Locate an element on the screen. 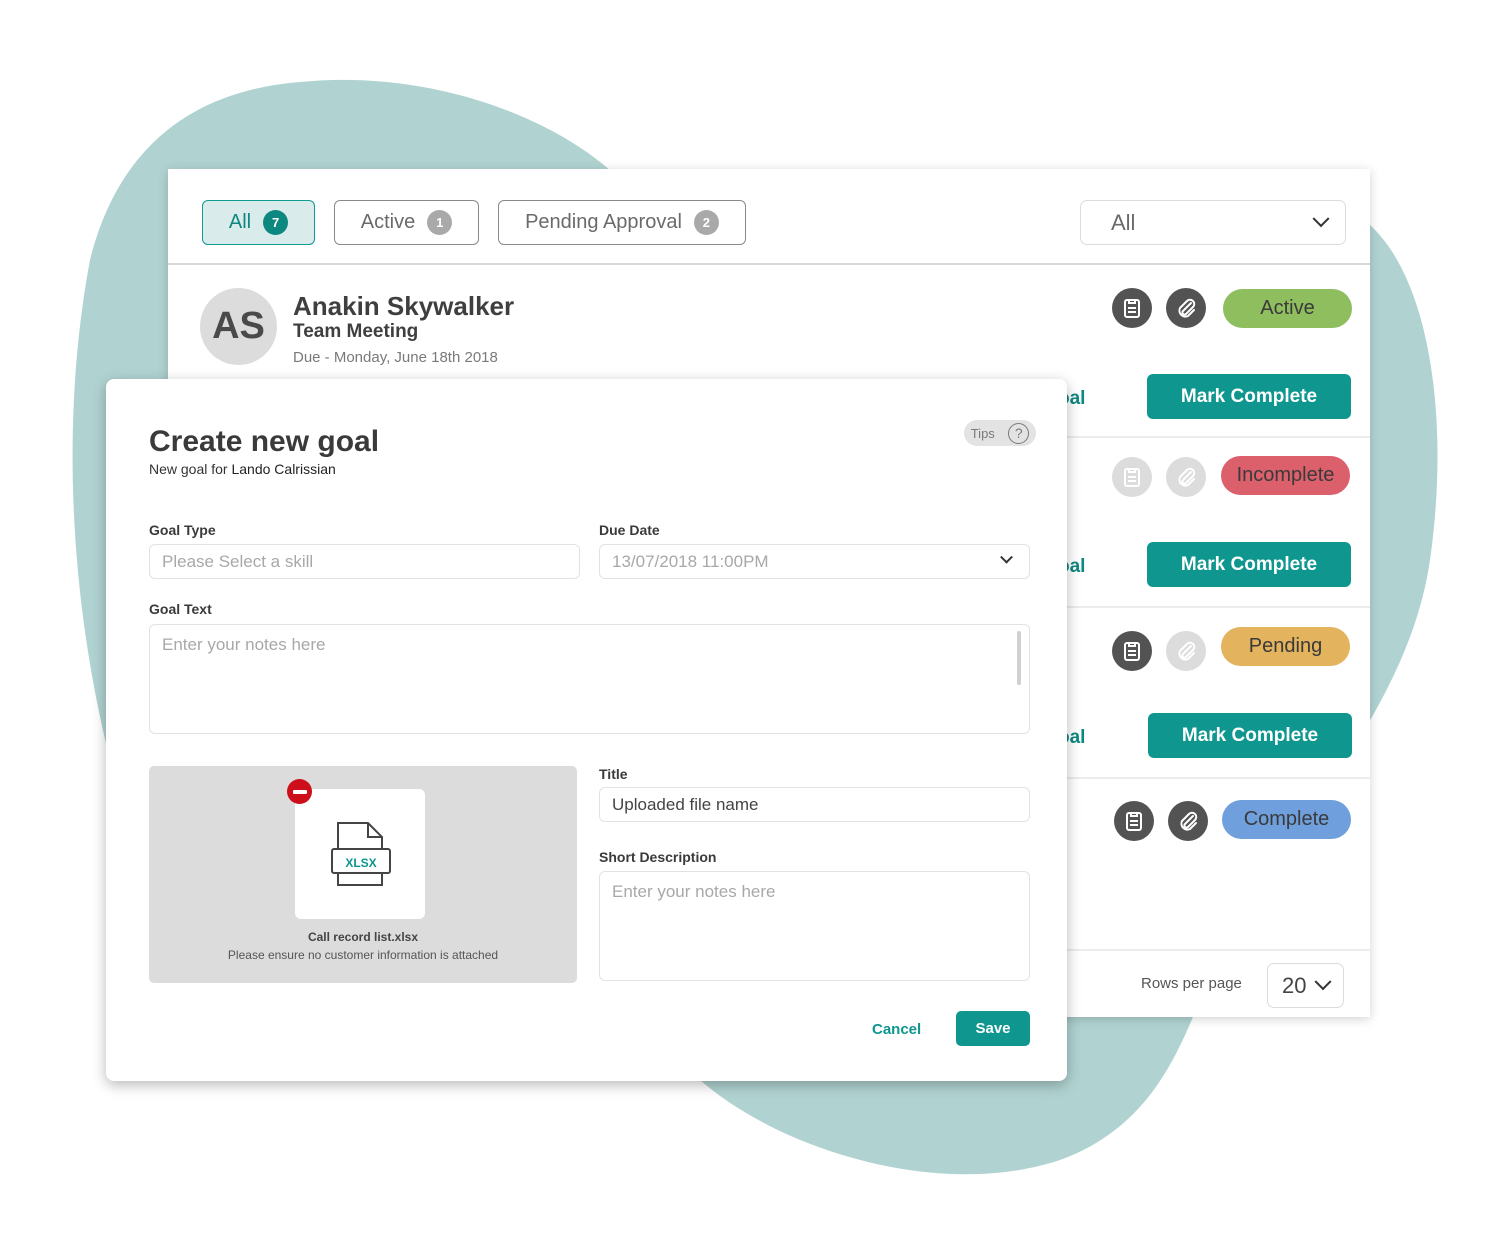 The image size is (1500, 1250). goal-type-label: Goal Type is located at coordinates (182, 530).